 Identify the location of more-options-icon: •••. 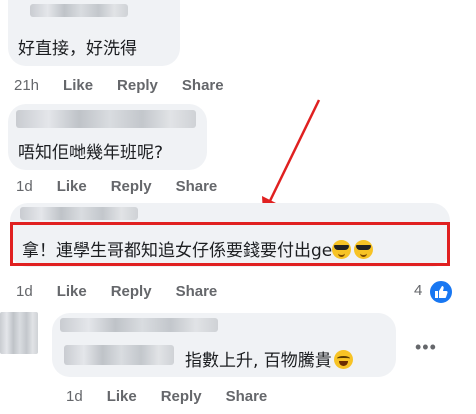
(426, 347).